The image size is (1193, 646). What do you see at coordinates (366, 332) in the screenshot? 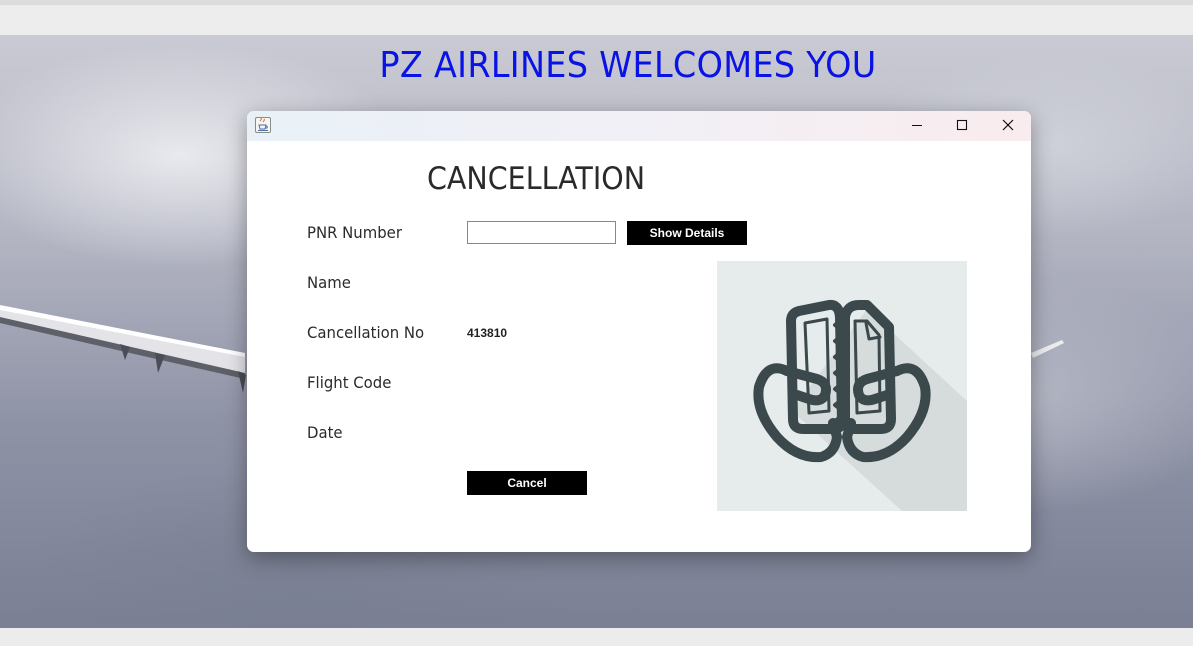
I see `cancellation-no-label: Cancellation No` at bounding box center [366, 332].